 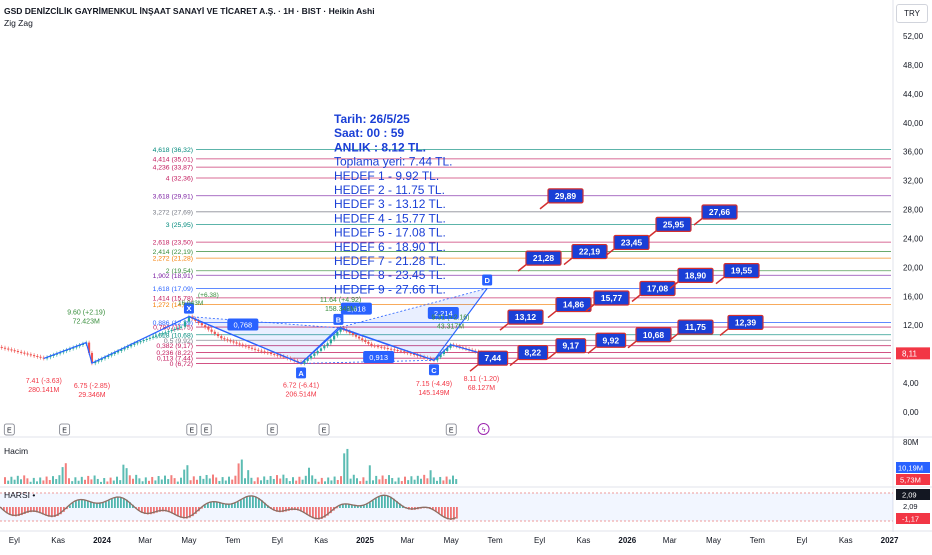 I want to click on target-label: 21,28, so click(x=544, y=258).